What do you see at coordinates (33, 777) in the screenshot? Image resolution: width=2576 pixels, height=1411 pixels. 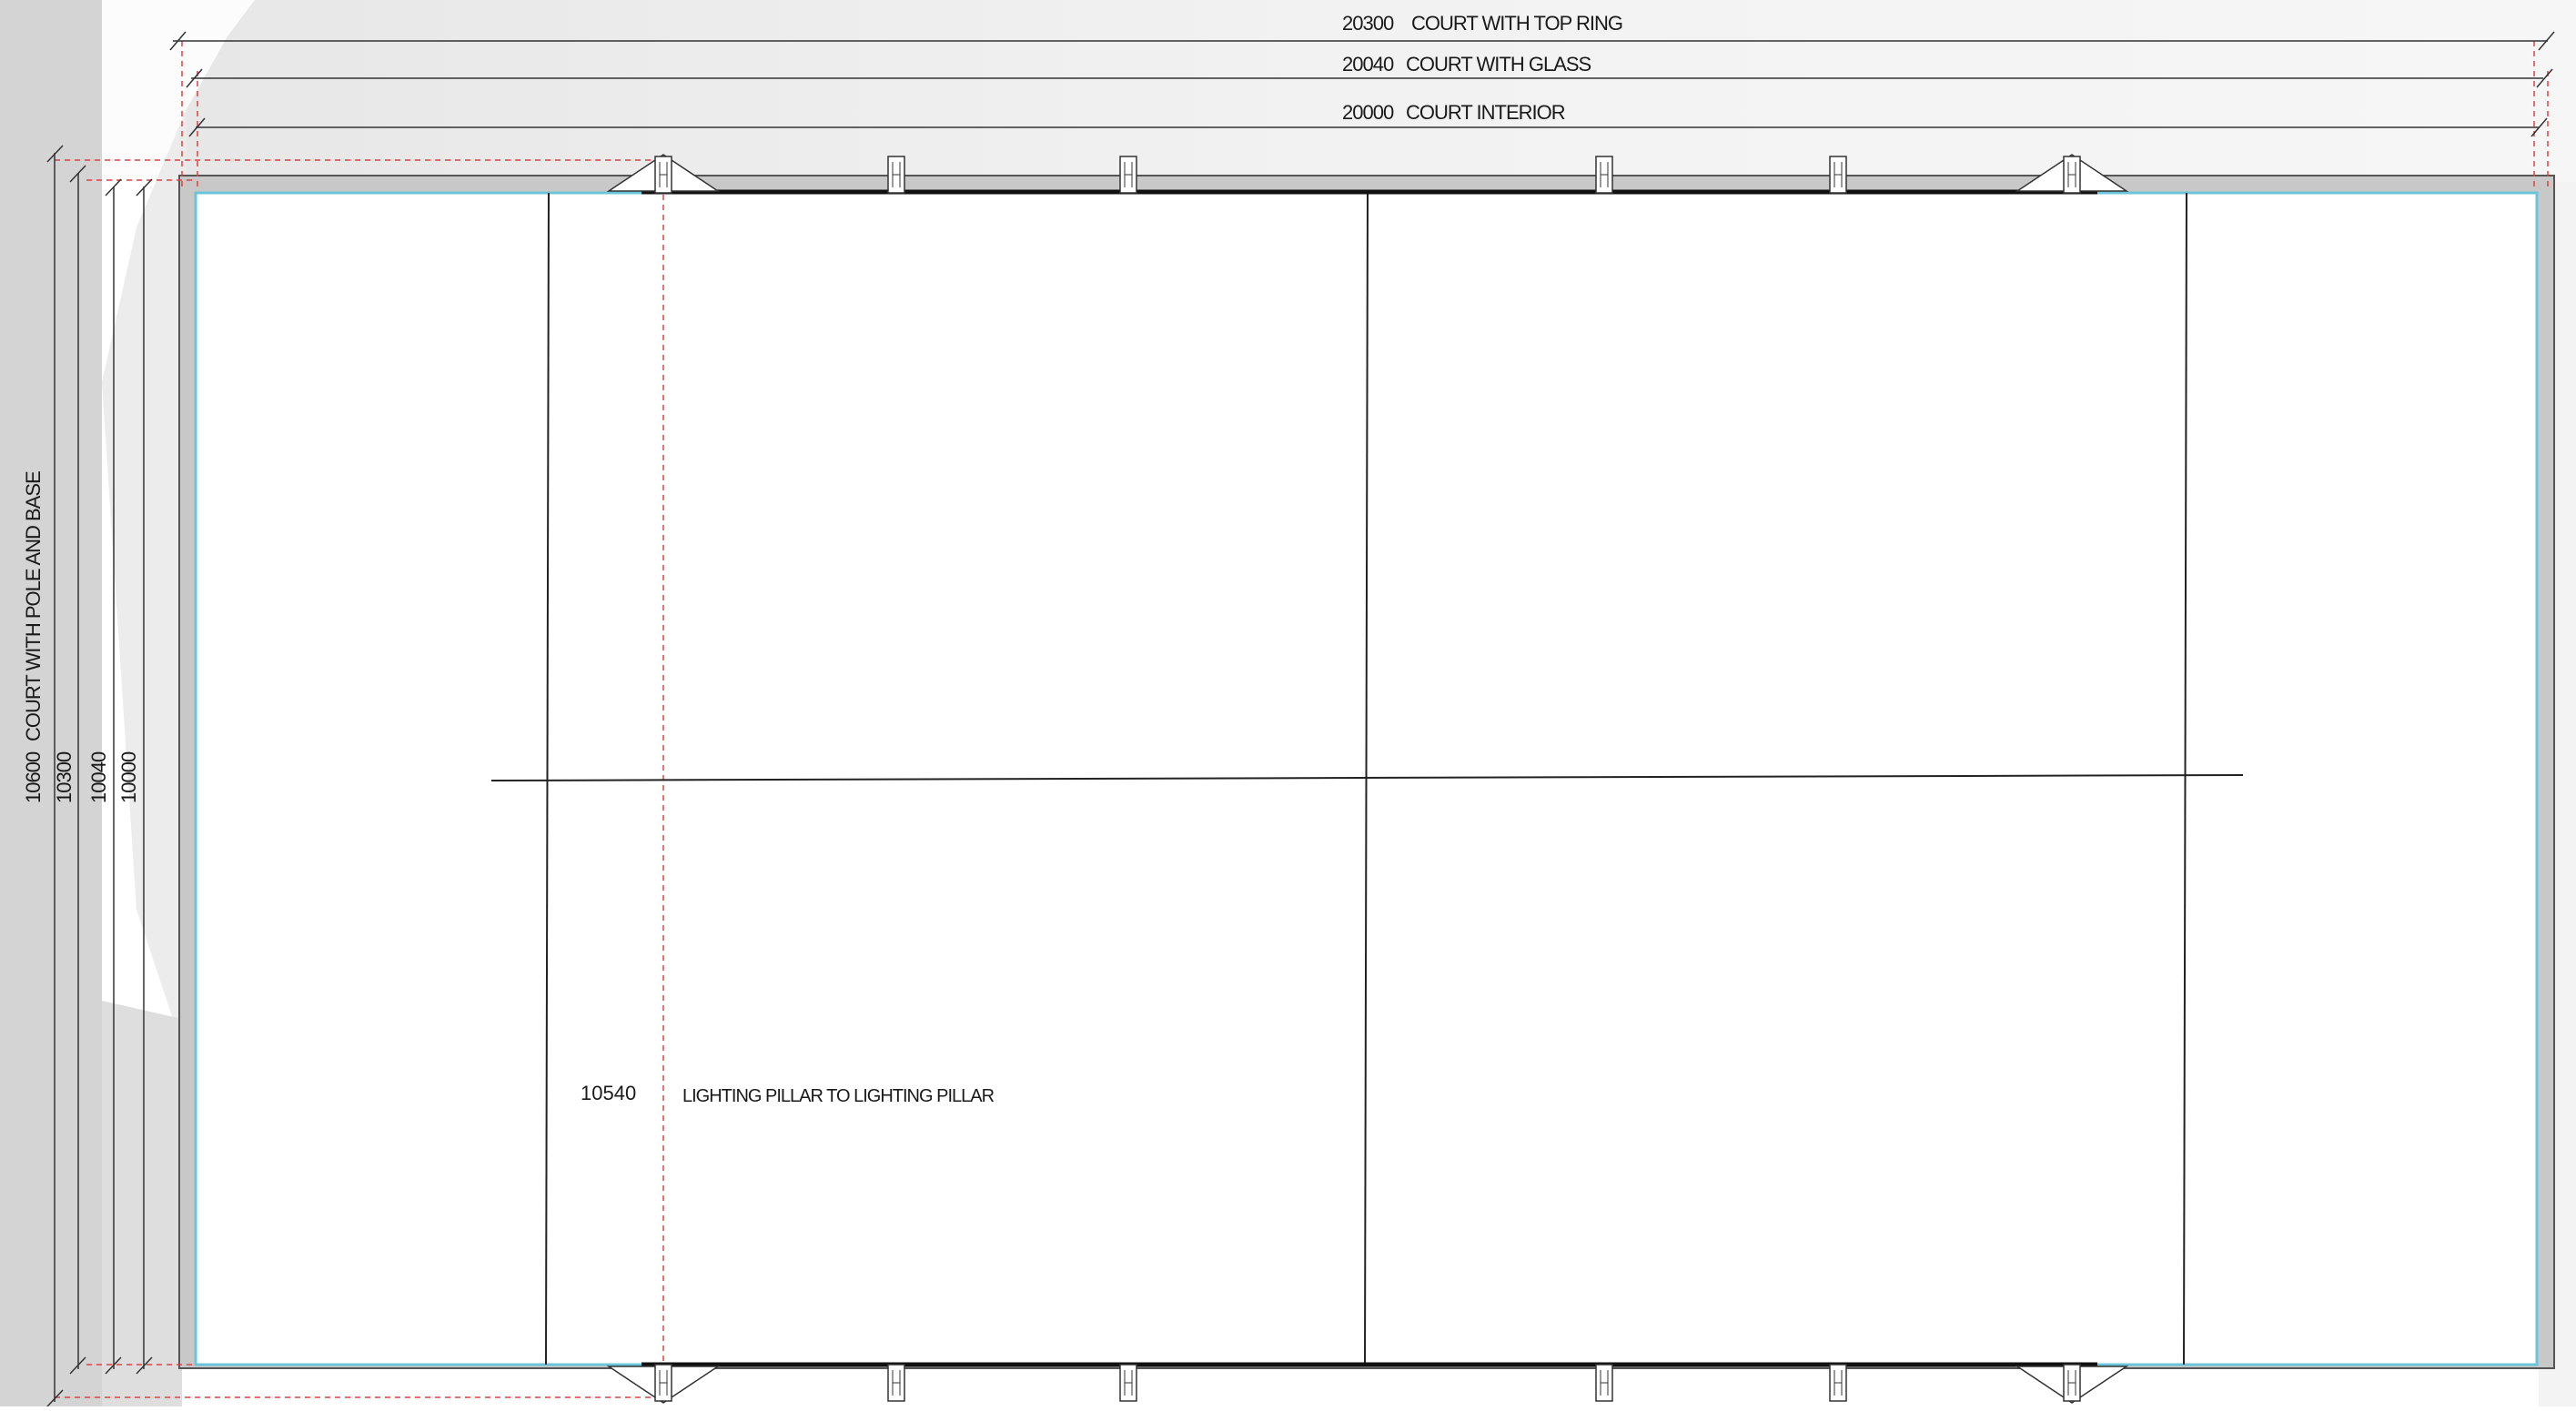 I see `dim-10600-value: 10600` at bounding box center [33, 777].